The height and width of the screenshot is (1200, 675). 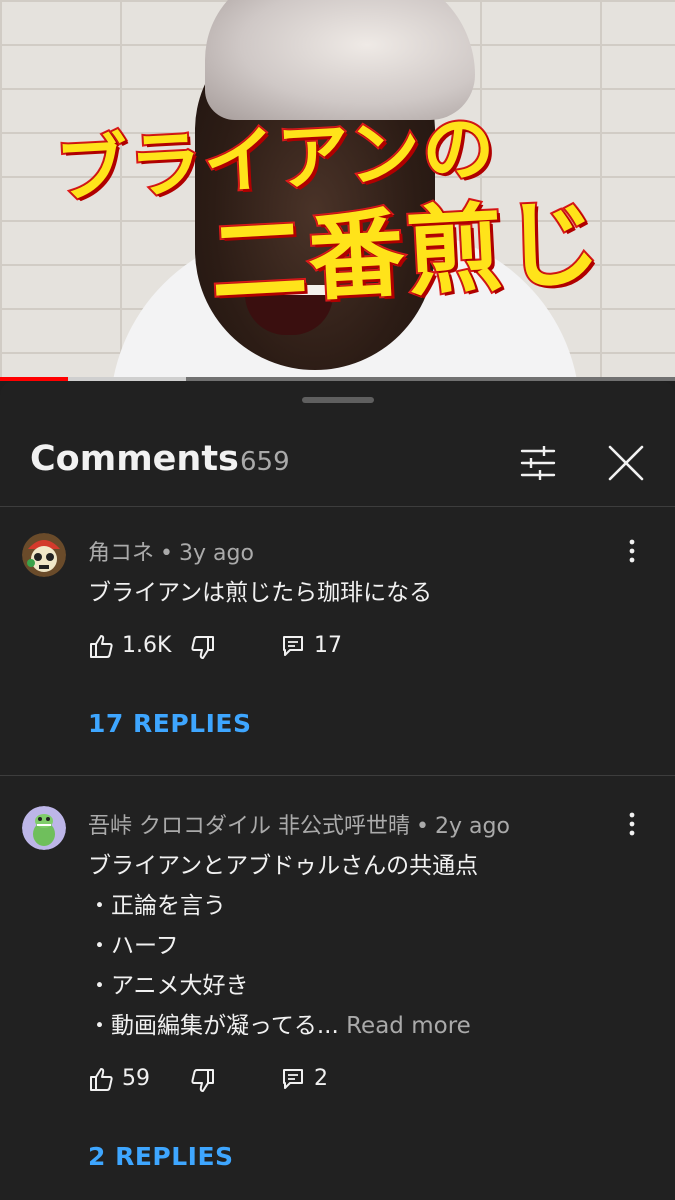 What do you see at coordinates (161, 1156) in the screenshot?
I see `view-replies-button: 2 REPLIES` at bounding box center [161, 1156].